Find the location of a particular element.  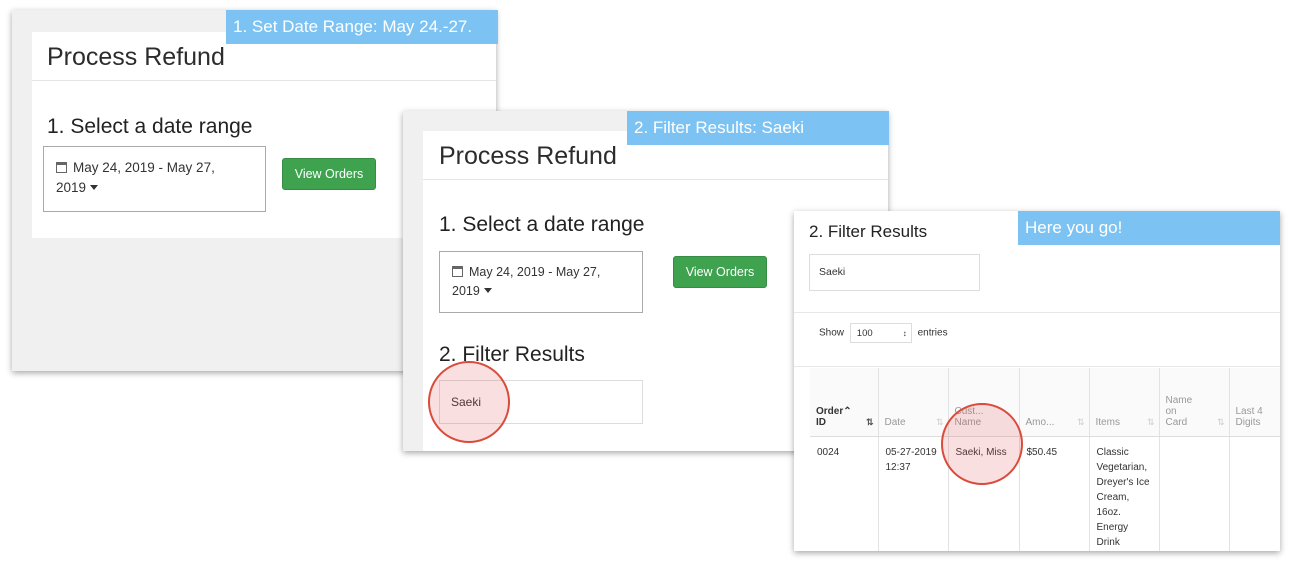

entries-select-value: 100 is located at coordinates (864, 333).